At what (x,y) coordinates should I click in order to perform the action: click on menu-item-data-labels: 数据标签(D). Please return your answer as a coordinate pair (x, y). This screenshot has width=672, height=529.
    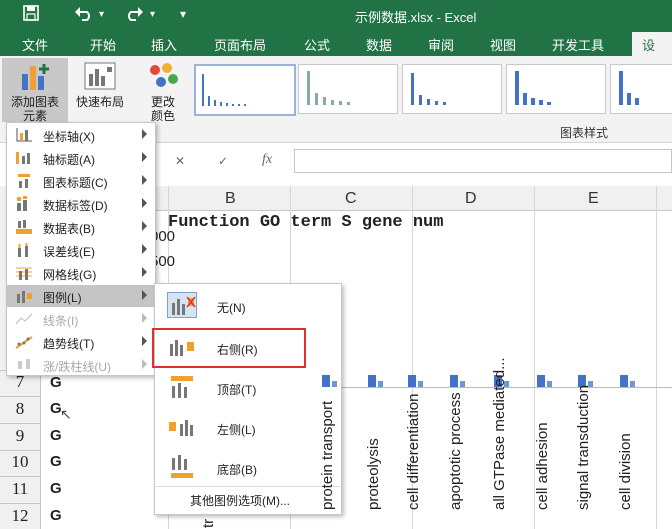
    Looking at the image, I should click on (81, 204).